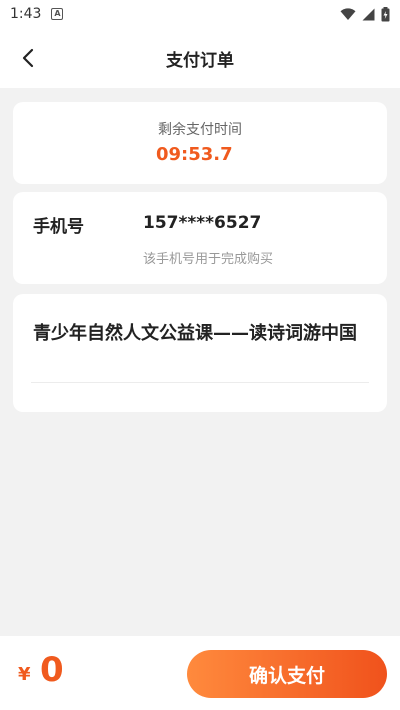 The image size is (400, 710). Describe the element at coordinates (194, 154) in the screenshot. I see `timer-value: 09:53.7` at that location.